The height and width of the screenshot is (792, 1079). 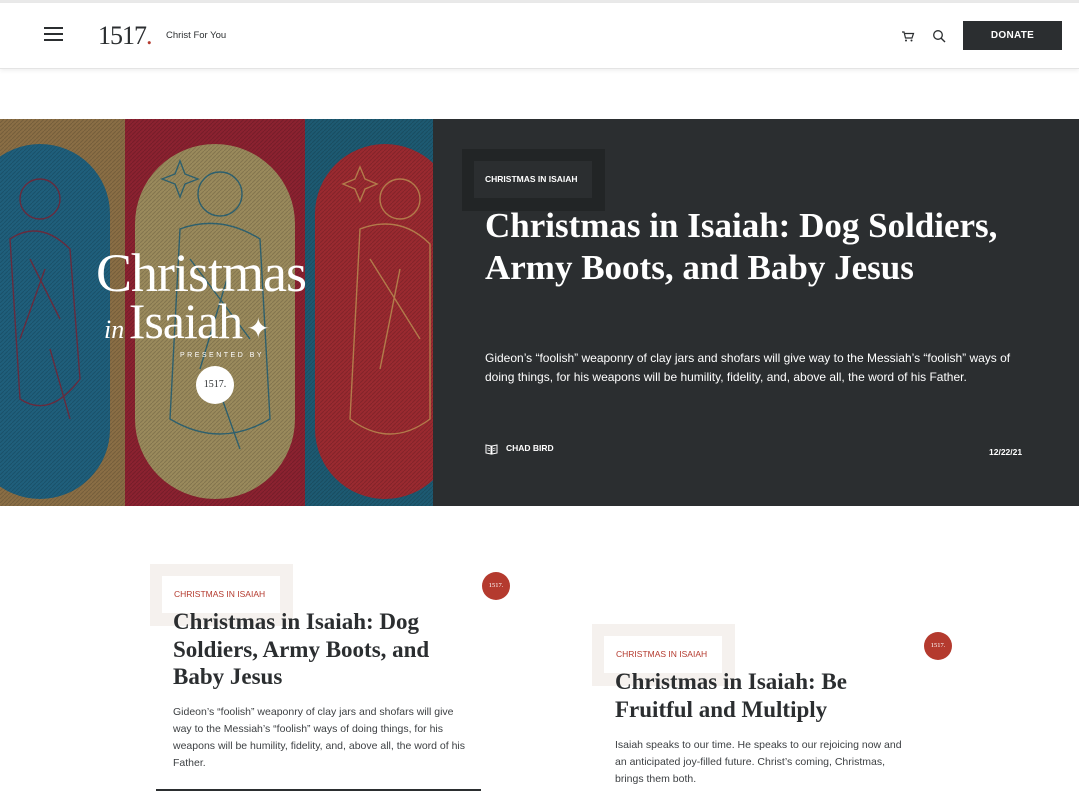 I want to click on hero-category-tag: CHRISTMAS IN ISAIAH, so click(x=533, y=179).